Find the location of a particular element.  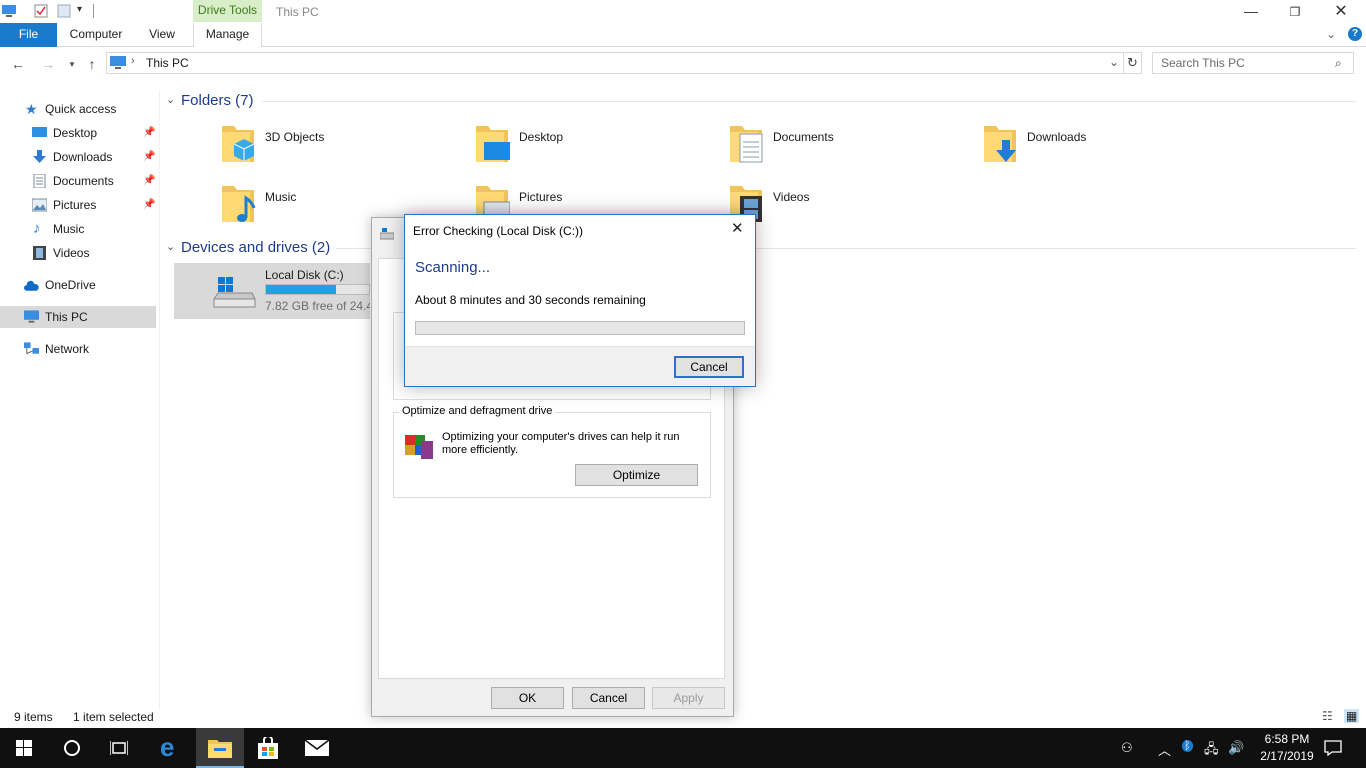

tab-view: View is located at coordinates (162, 35).